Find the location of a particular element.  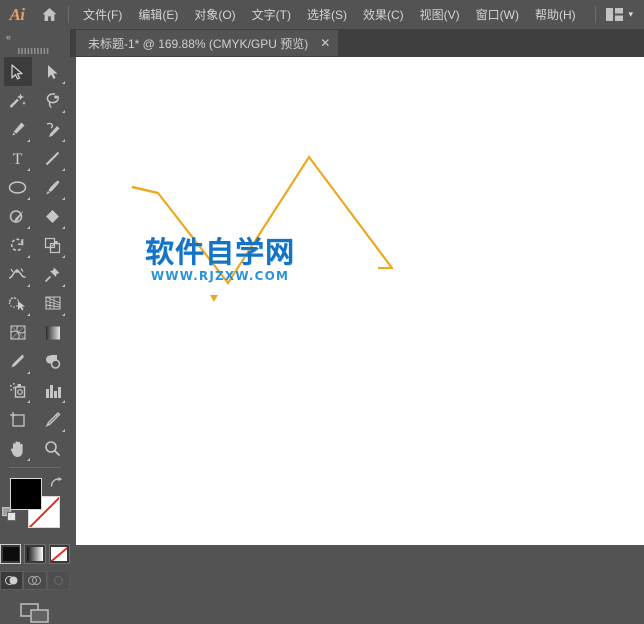

rotate-tool is located at coordinates (18, 245).